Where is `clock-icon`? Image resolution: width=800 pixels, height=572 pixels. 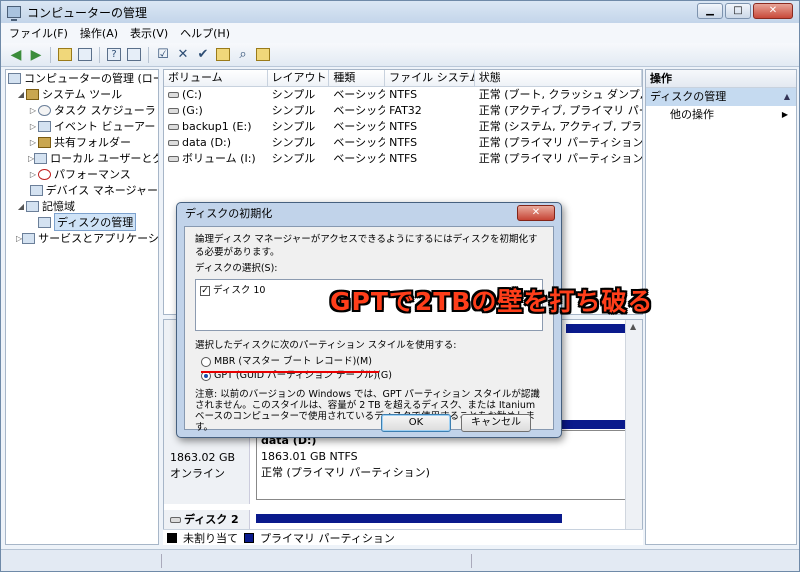
clock-icon is located at coordinates (44, 110).